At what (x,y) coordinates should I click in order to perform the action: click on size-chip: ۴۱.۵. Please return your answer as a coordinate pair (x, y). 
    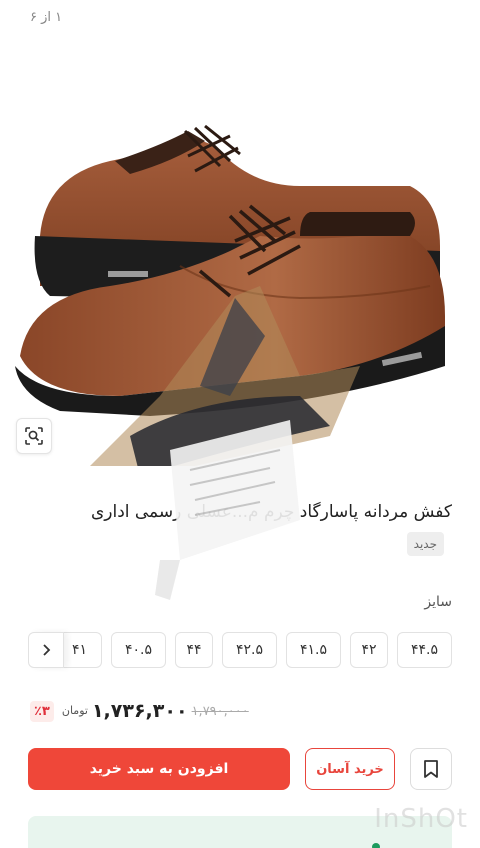
    Looking at the image, I should click on (313, 650).